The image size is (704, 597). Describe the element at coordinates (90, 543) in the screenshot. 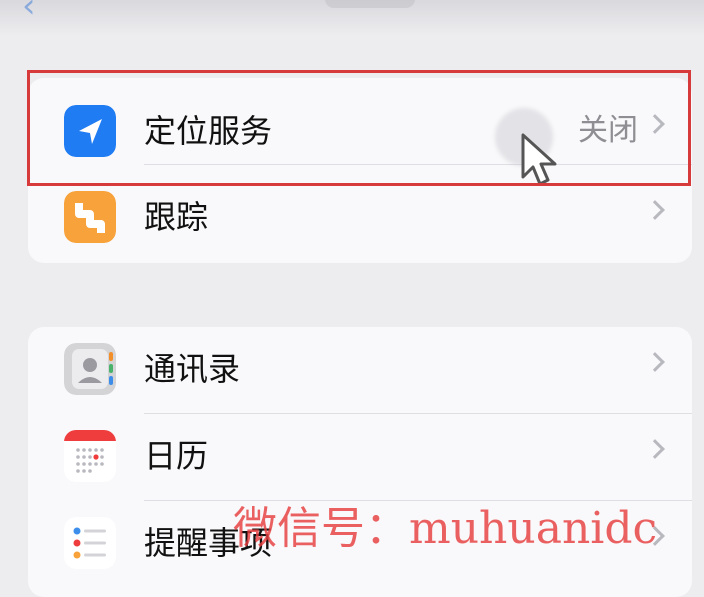

I see `reminders-icon` at that location.